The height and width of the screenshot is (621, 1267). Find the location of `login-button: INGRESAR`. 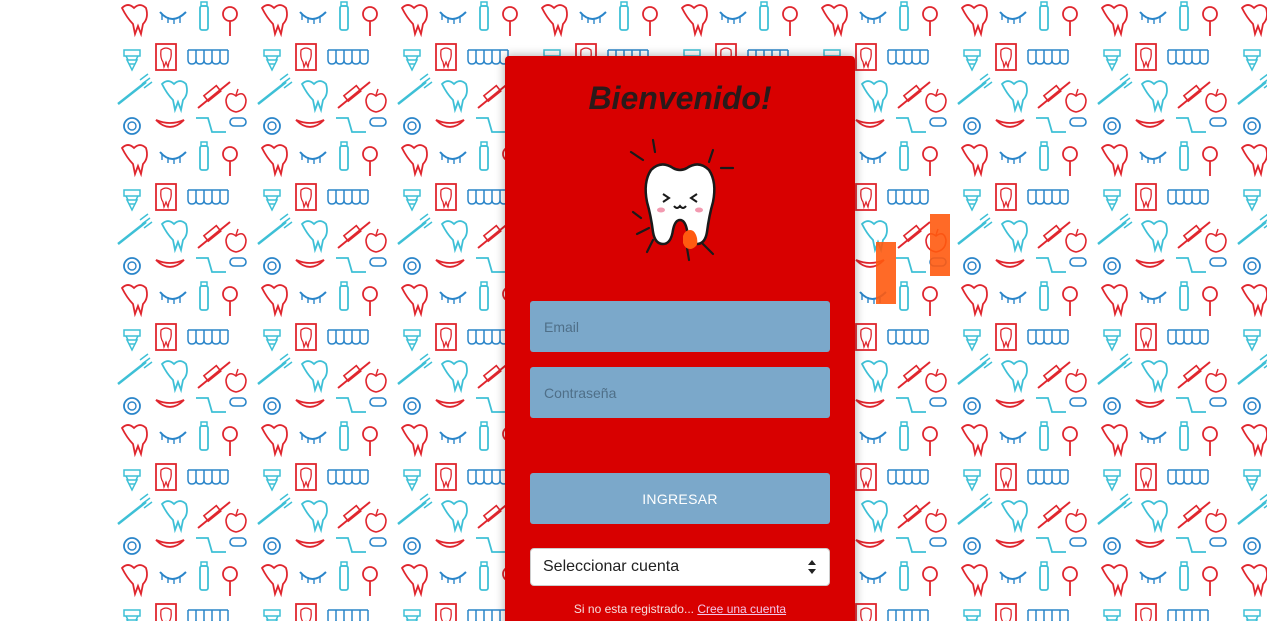

login-button: INGRESAR is located at coordinates (680, 498).